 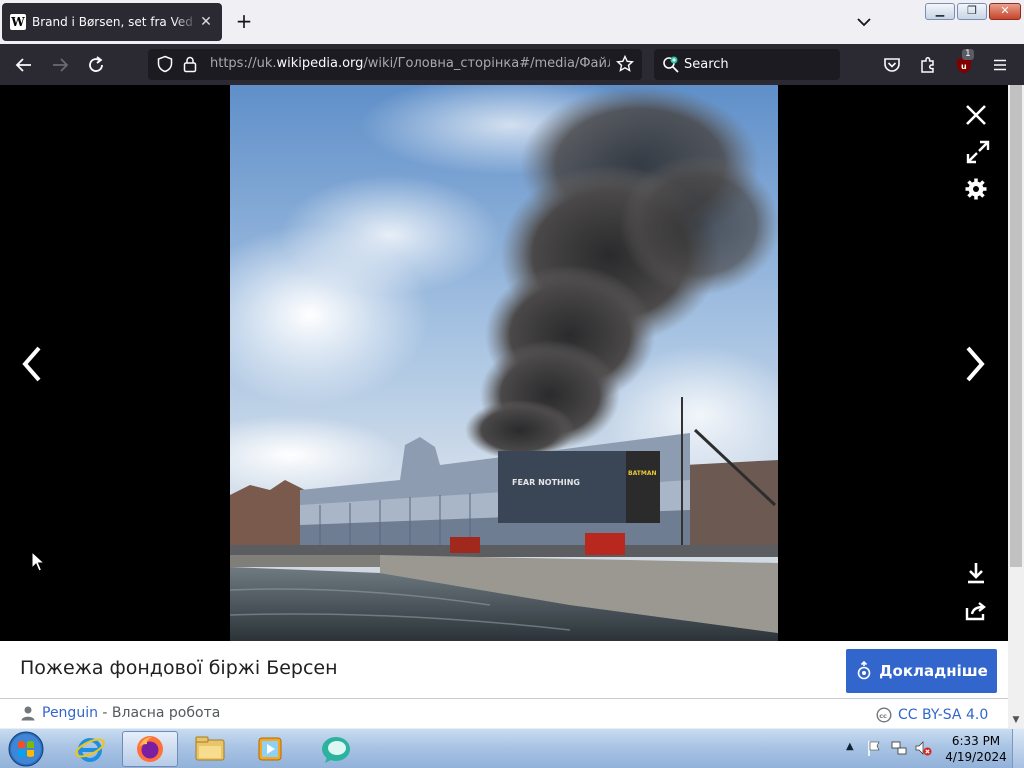 What do you see at coordinates (546, 482) in the screenshot?
I see `billboard-text: FEAR NOTHING` at bounding box center [546, 482].